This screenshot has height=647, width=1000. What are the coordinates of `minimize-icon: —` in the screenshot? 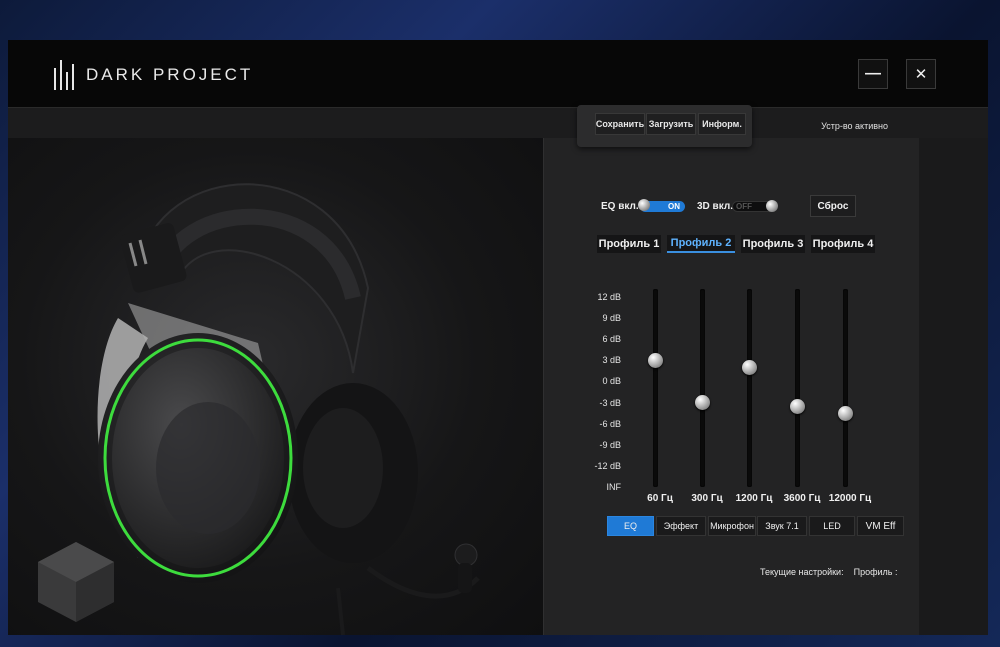 It's located at (873, 73).